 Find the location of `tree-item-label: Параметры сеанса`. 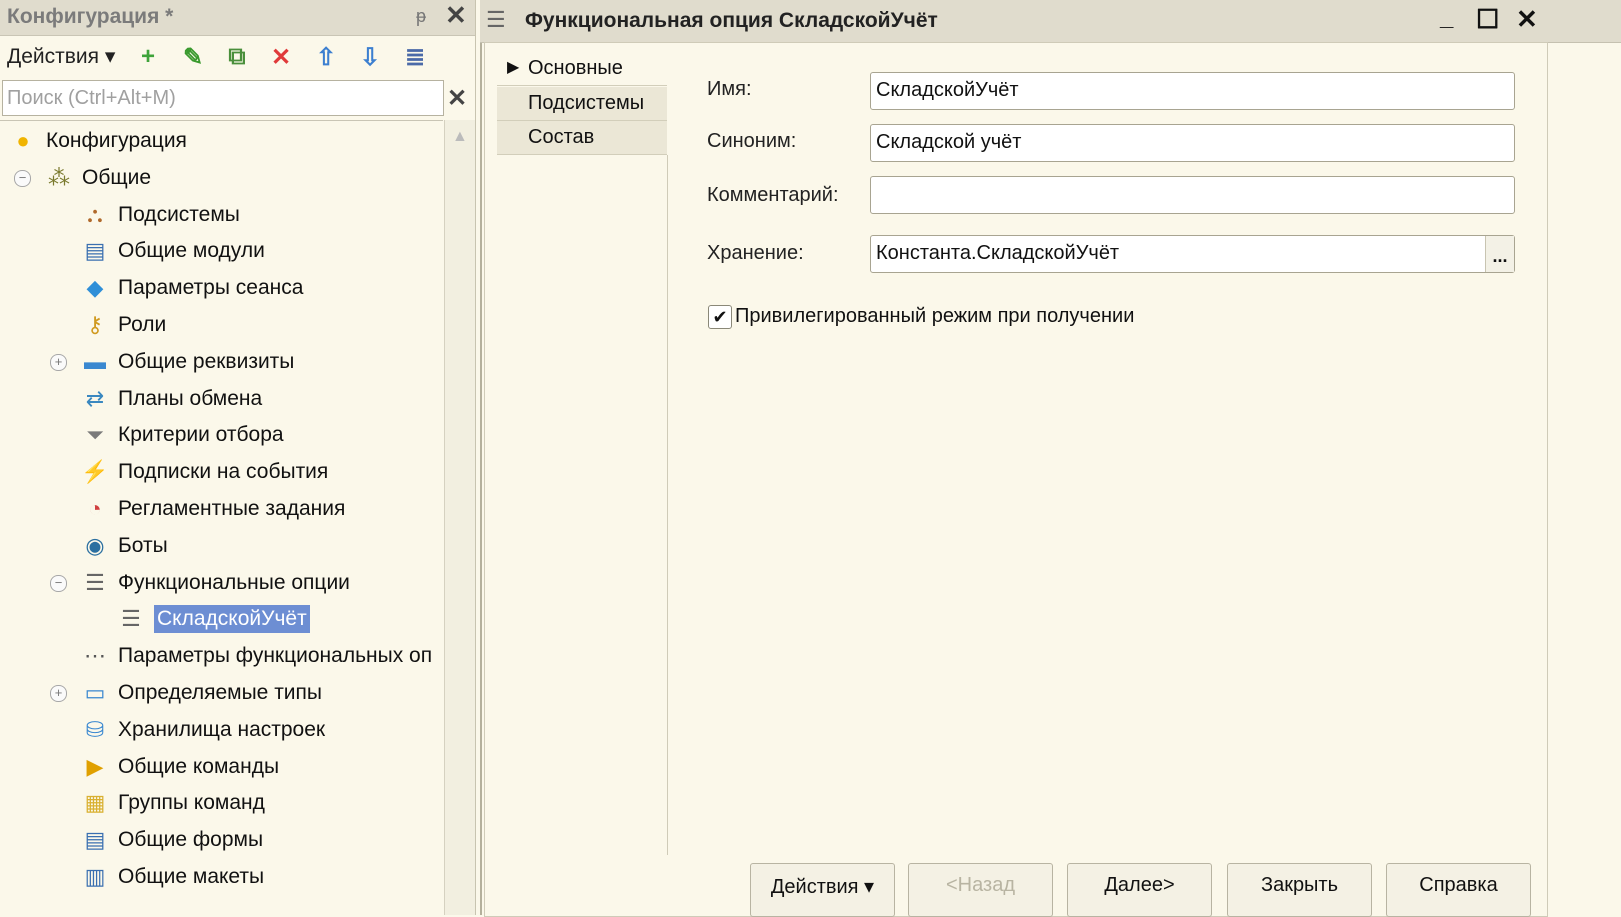

tree-item-label: Параметры сеанса is located at coordinates (211, 288).